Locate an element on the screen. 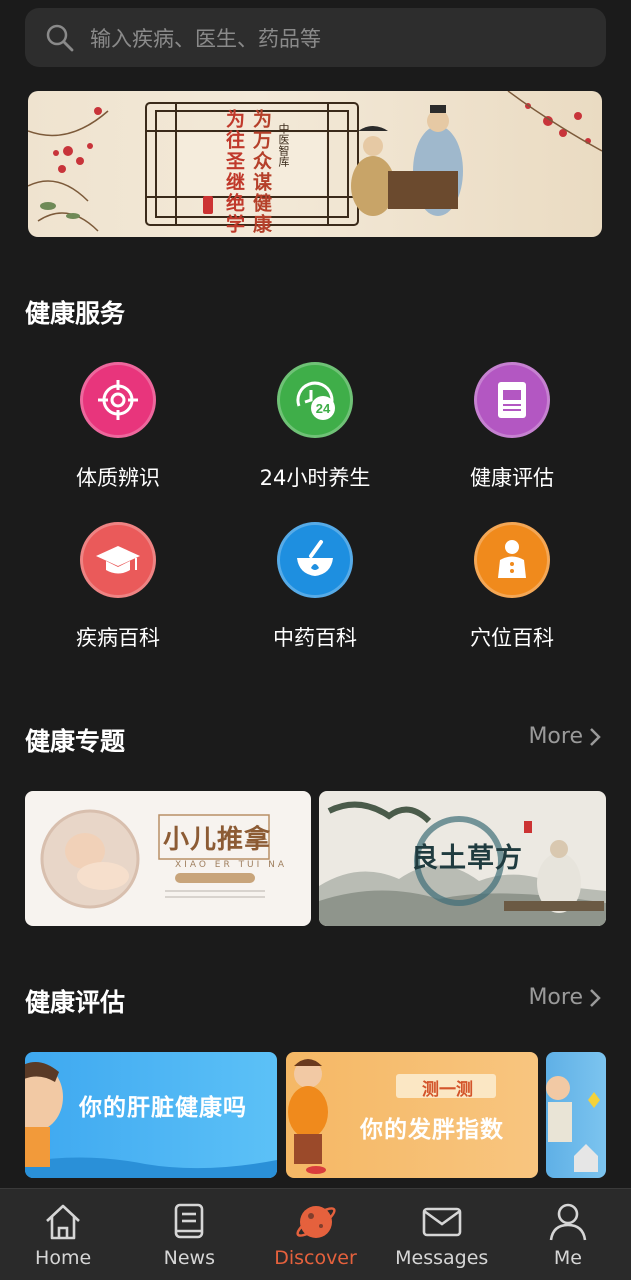 This screenshot has height=1280, width=631. eval-title: 你的发胖指数 is located at coordinates (432, 1129).